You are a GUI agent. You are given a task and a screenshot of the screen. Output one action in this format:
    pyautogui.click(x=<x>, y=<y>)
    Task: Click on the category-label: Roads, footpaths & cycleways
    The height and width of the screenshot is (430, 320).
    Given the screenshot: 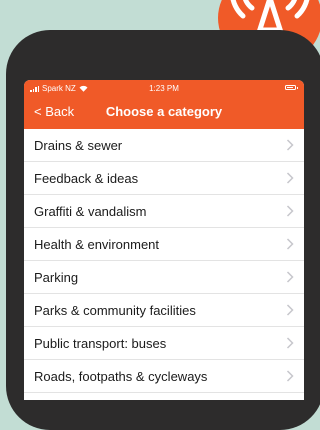 What is the action you would take?
    pyautogui.click(x=121, y=376)
    